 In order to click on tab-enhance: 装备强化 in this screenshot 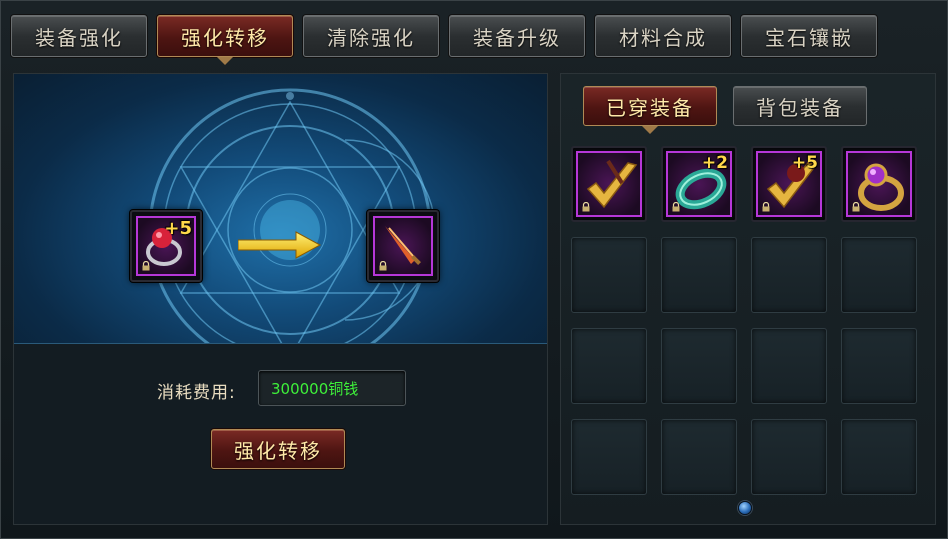, I will do `click(79, 36)`.